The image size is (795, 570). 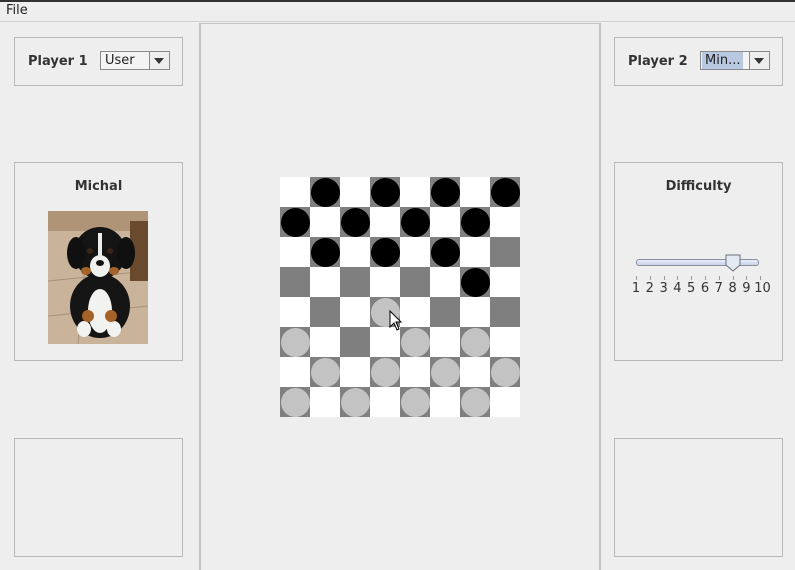 What do you see at coordinates (58, 61) in the screenshot?
I see `player1-label: Player 1` at bounding box center [58, 61].